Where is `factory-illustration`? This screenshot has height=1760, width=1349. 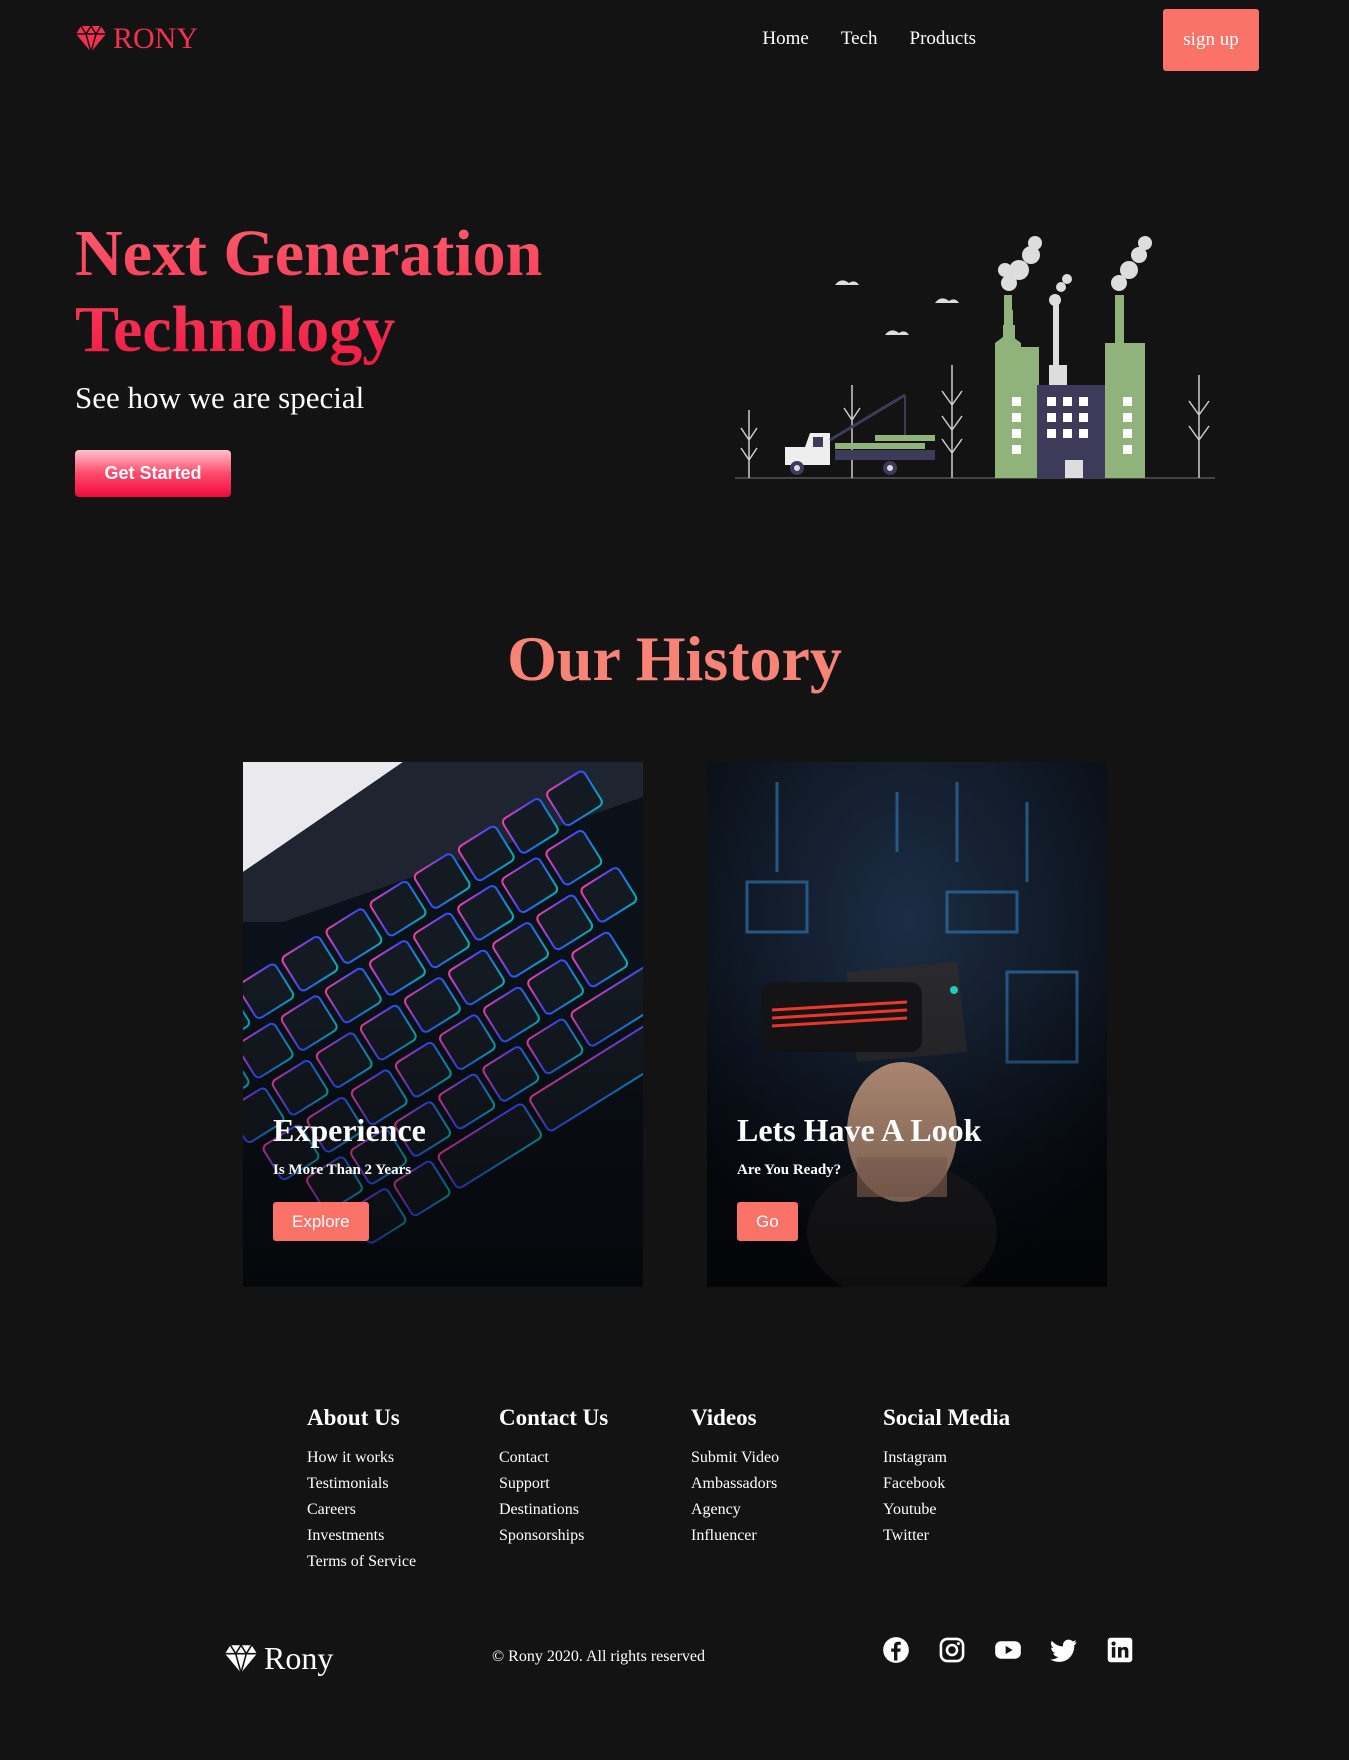 factory-illustration is located at coordinates (975, 357).